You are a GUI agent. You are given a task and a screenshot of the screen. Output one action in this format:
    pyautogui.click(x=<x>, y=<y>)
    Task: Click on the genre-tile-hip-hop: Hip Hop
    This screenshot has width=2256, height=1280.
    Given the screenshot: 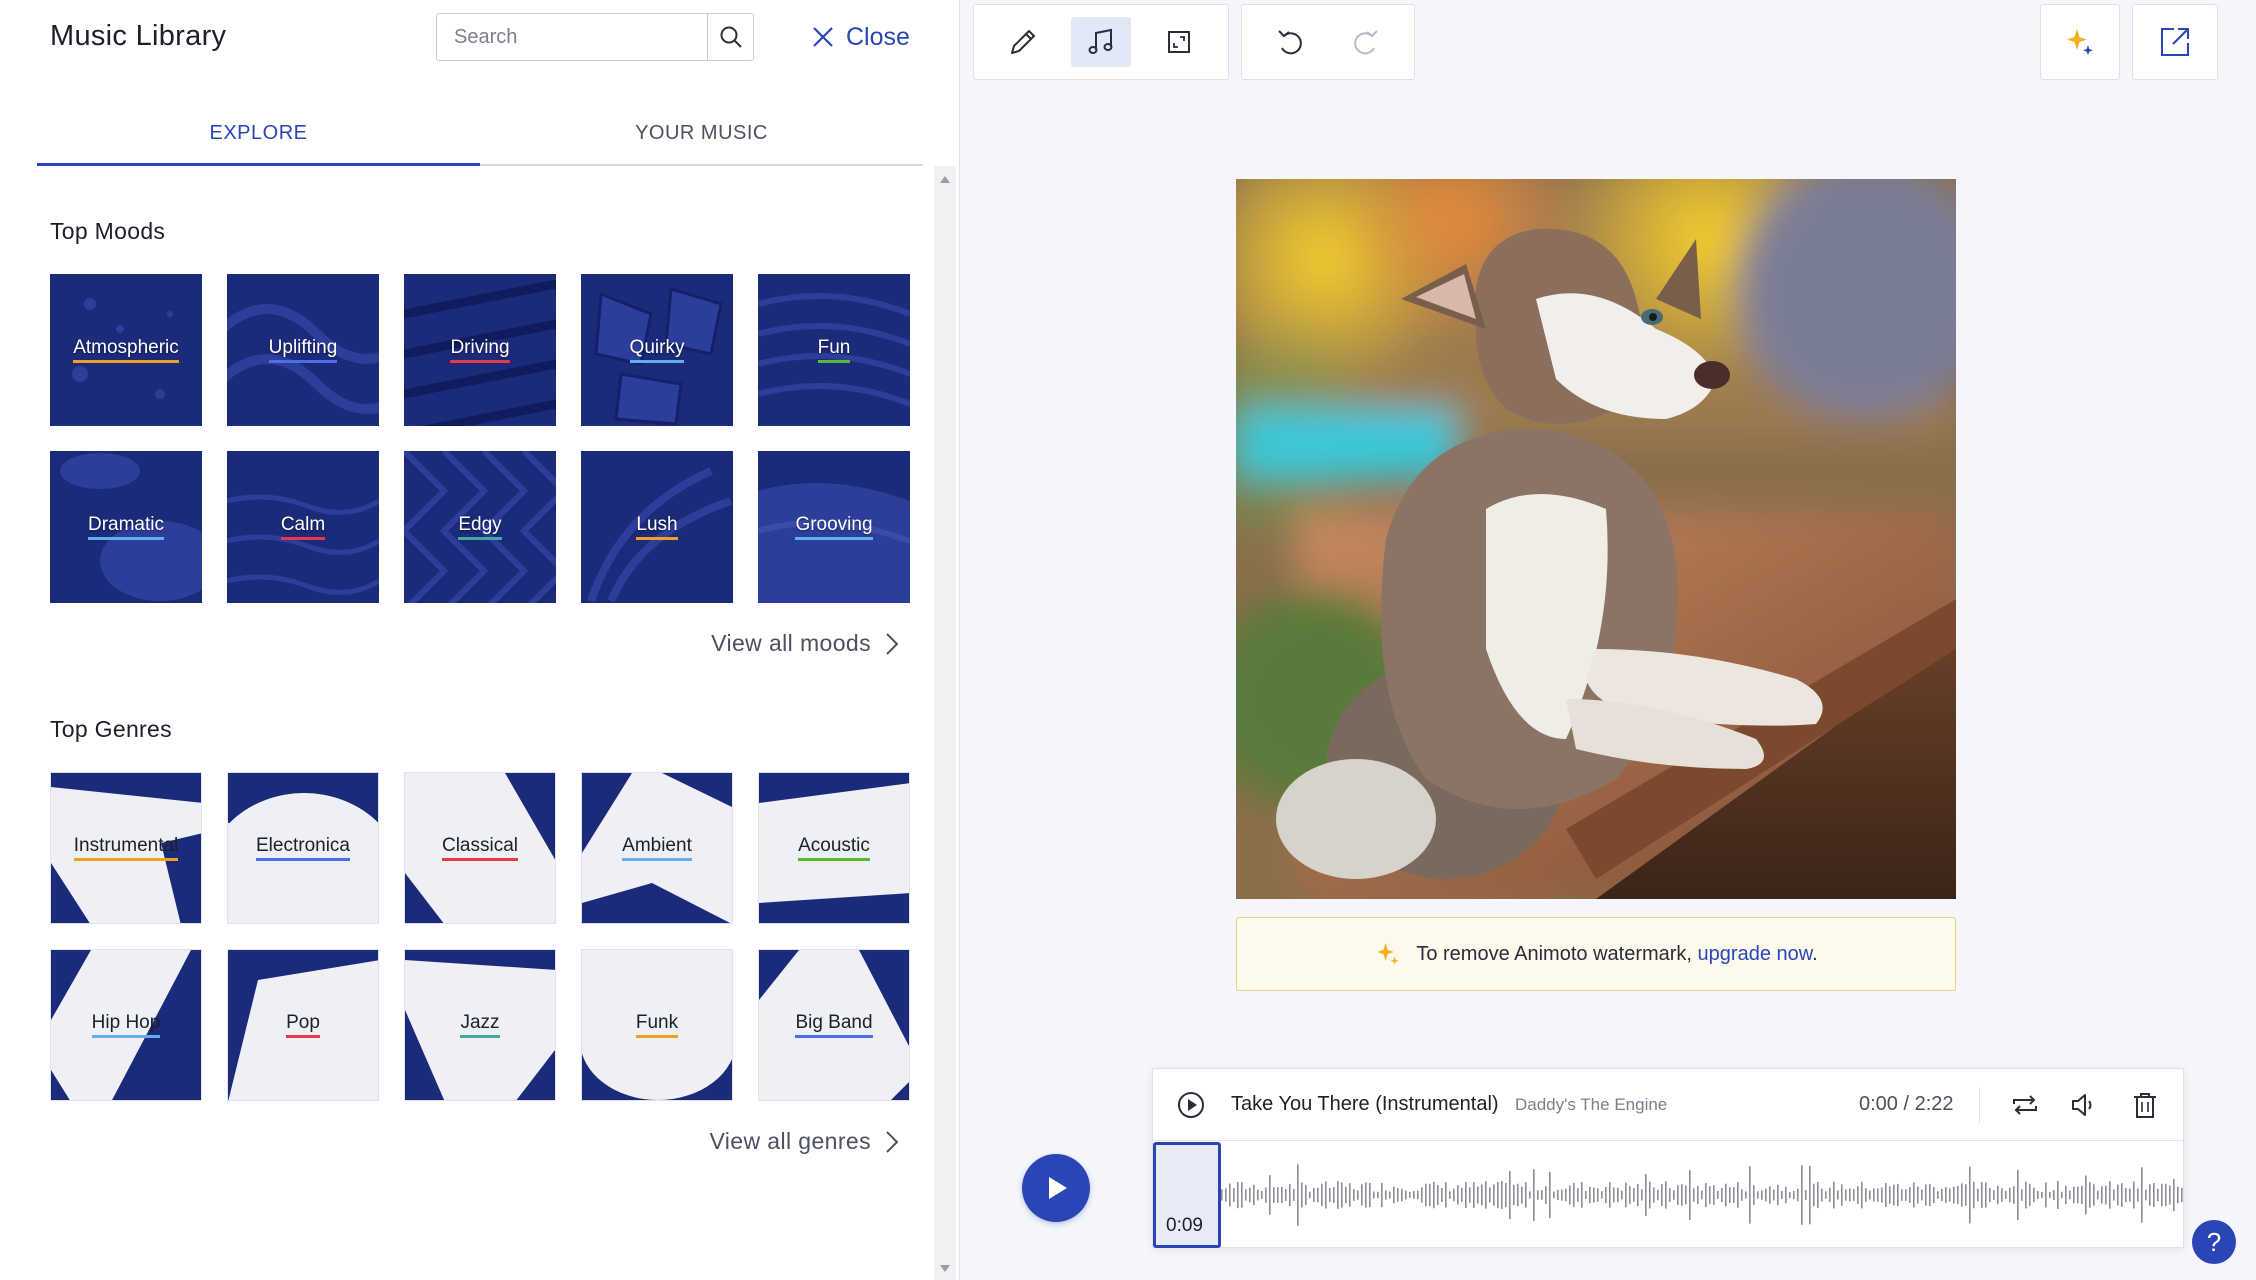 What is the action you would take?
    pyautogui.click(x=126, y=1025)
    